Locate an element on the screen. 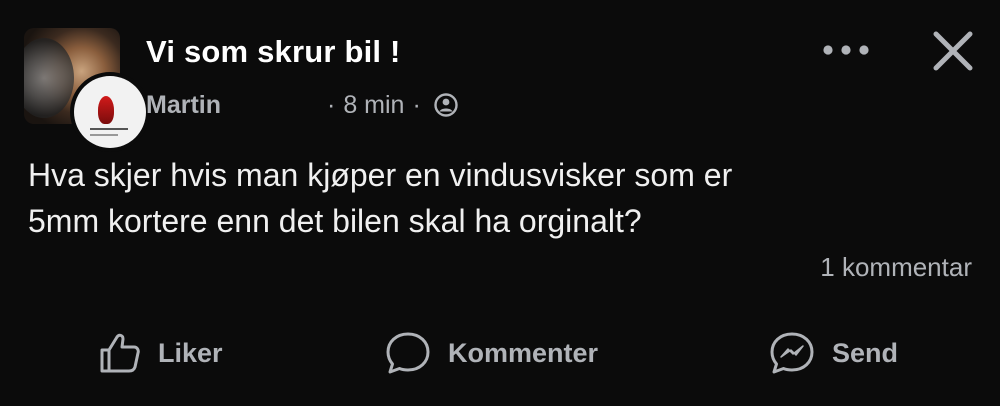 The image size is (1000, 406). speech-bubble-icon is located at coordinates (408, 353).